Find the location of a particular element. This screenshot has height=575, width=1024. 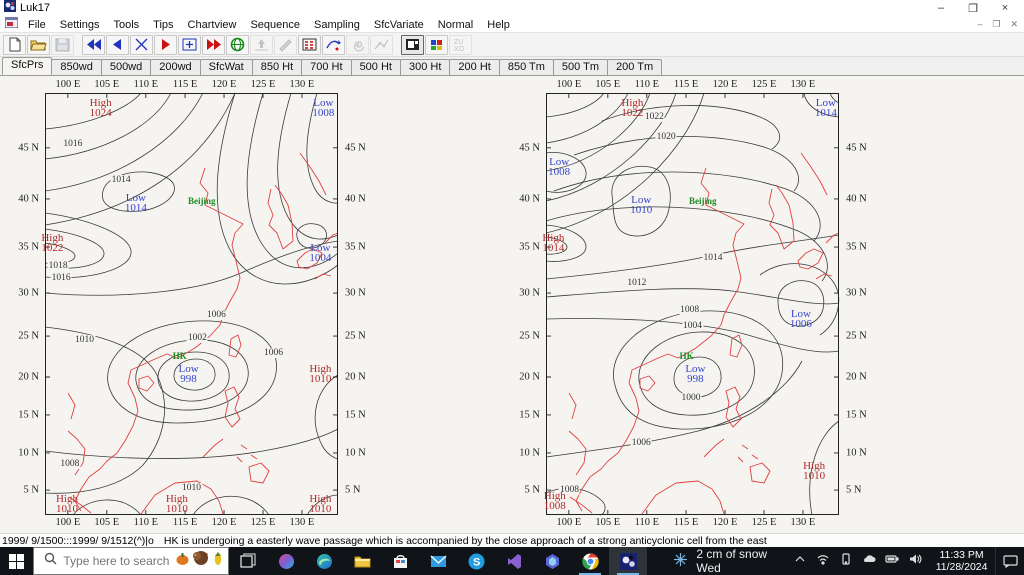

lat-label-left: 25 N is located at coordinates (529, 336).